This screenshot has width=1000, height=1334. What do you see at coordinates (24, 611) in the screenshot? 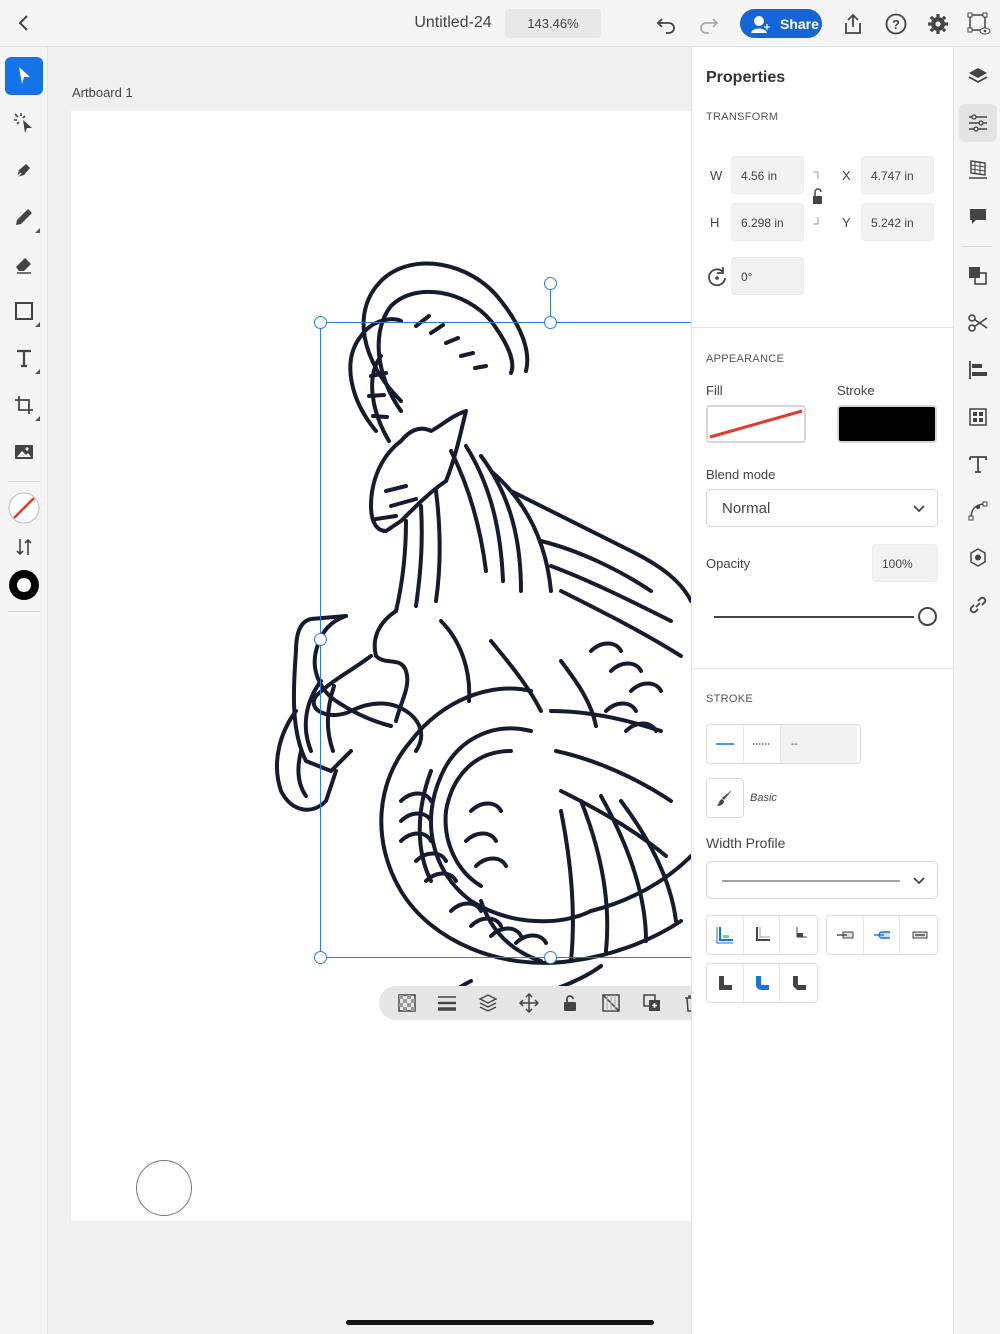
I see `toolbar-divider` at bounding box center [24, 611].